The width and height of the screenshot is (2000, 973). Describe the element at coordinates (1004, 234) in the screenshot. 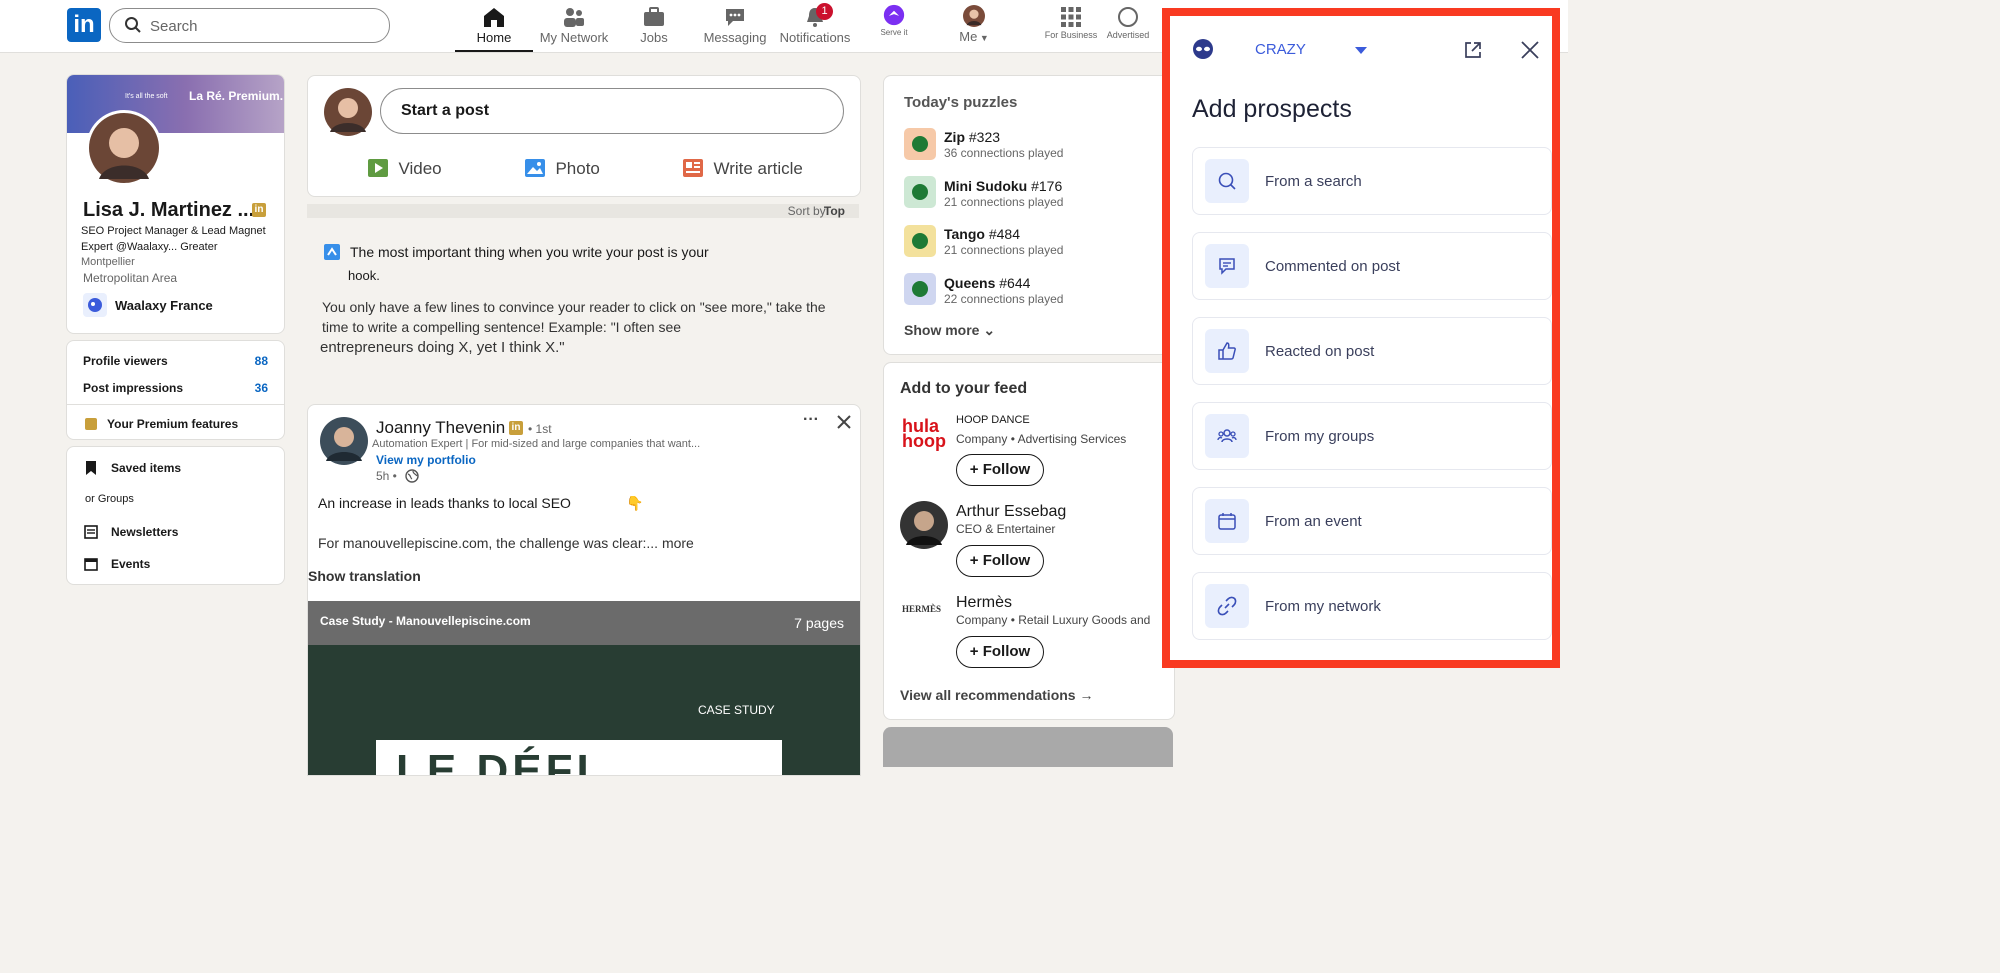

I see `puzzle-number: #484` at that location.